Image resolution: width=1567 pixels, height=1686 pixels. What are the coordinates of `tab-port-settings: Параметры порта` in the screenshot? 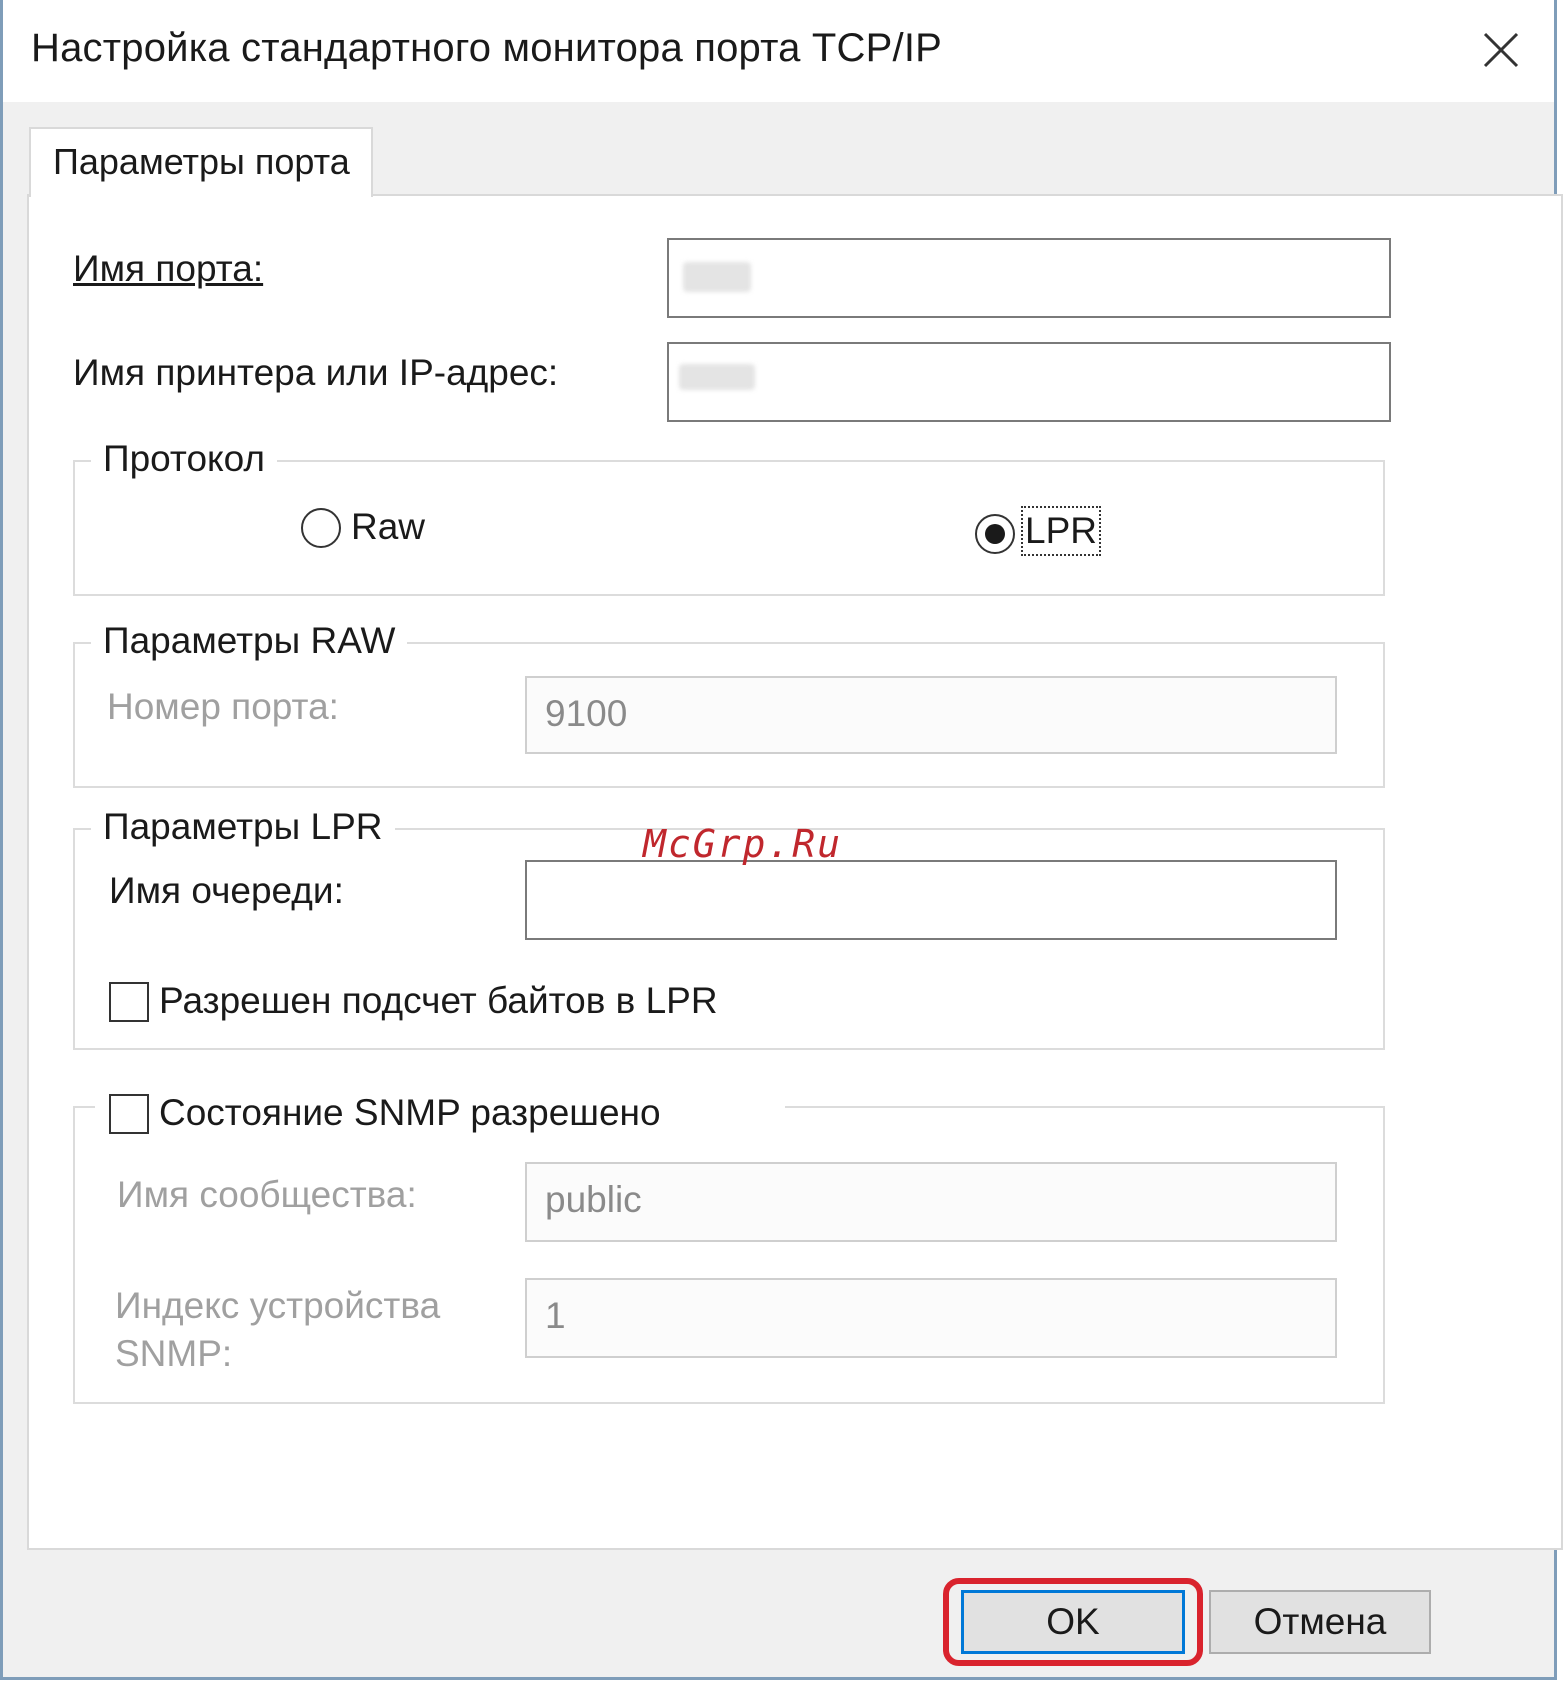 It's located at (201, 162).